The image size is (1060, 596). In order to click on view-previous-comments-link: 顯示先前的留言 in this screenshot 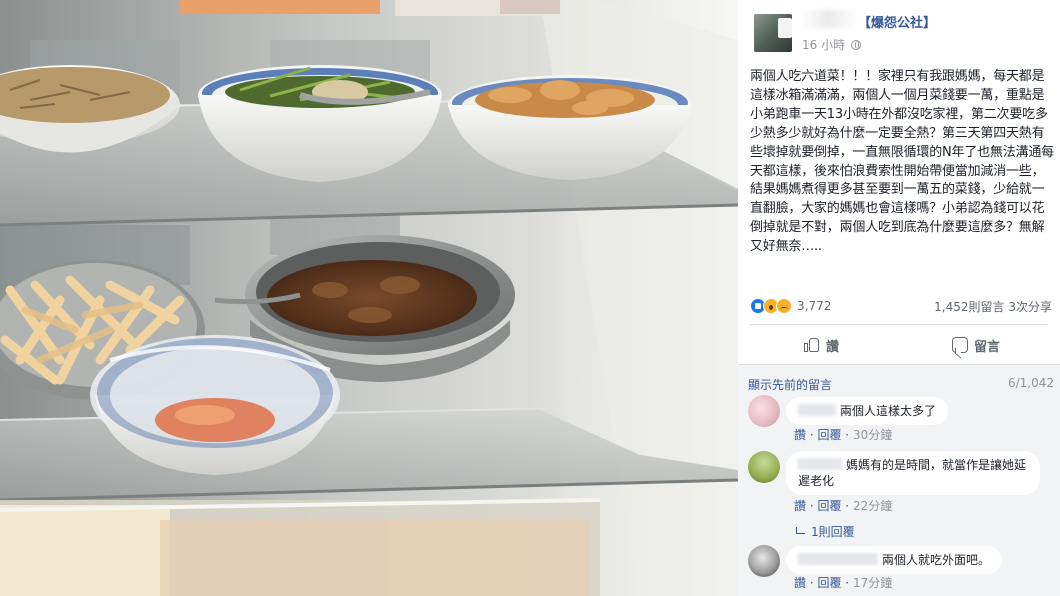, I will do `click(790, 384)`.